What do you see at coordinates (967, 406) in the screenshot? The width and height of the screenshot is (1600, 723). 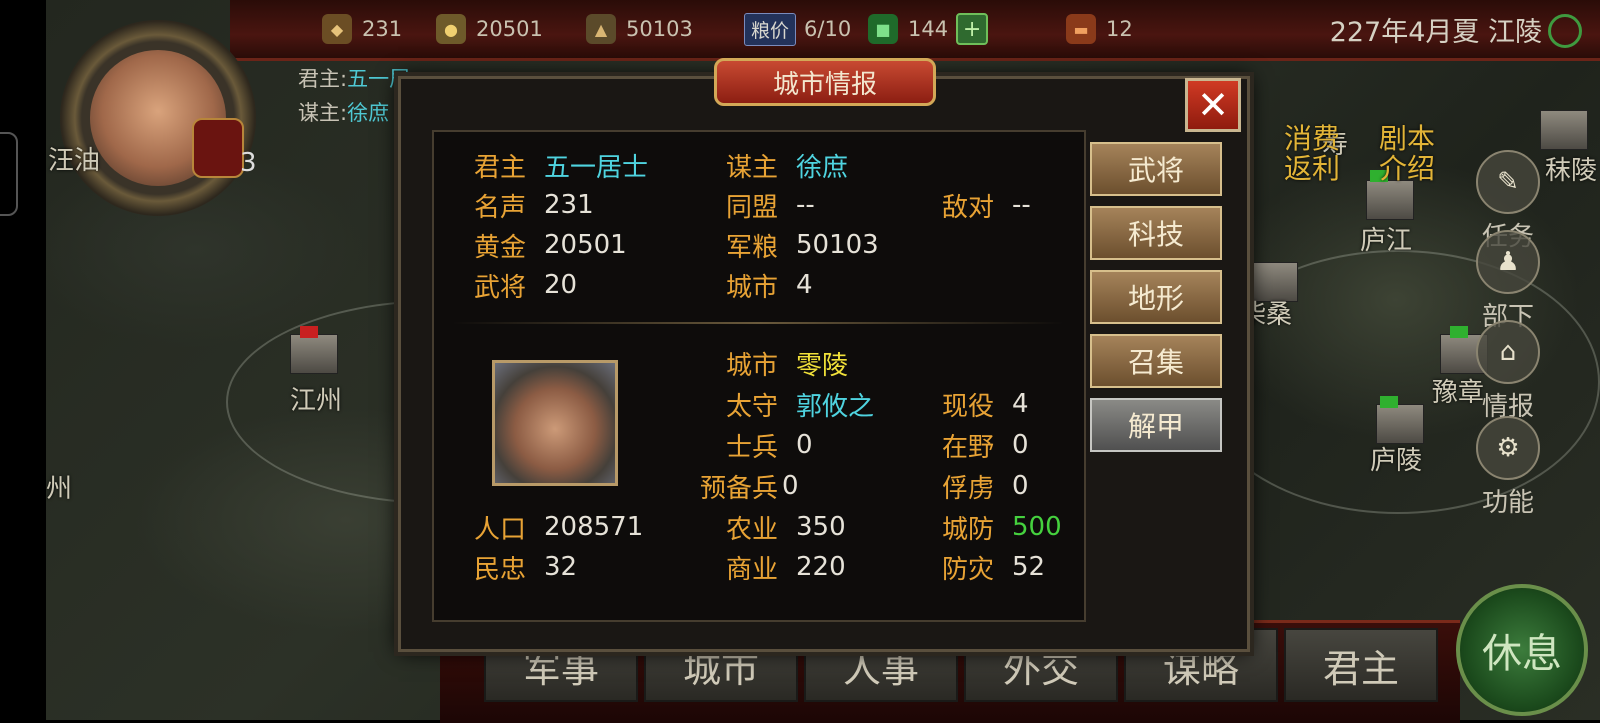 I see `active-label: 现役` at bounding box center [967, 406].